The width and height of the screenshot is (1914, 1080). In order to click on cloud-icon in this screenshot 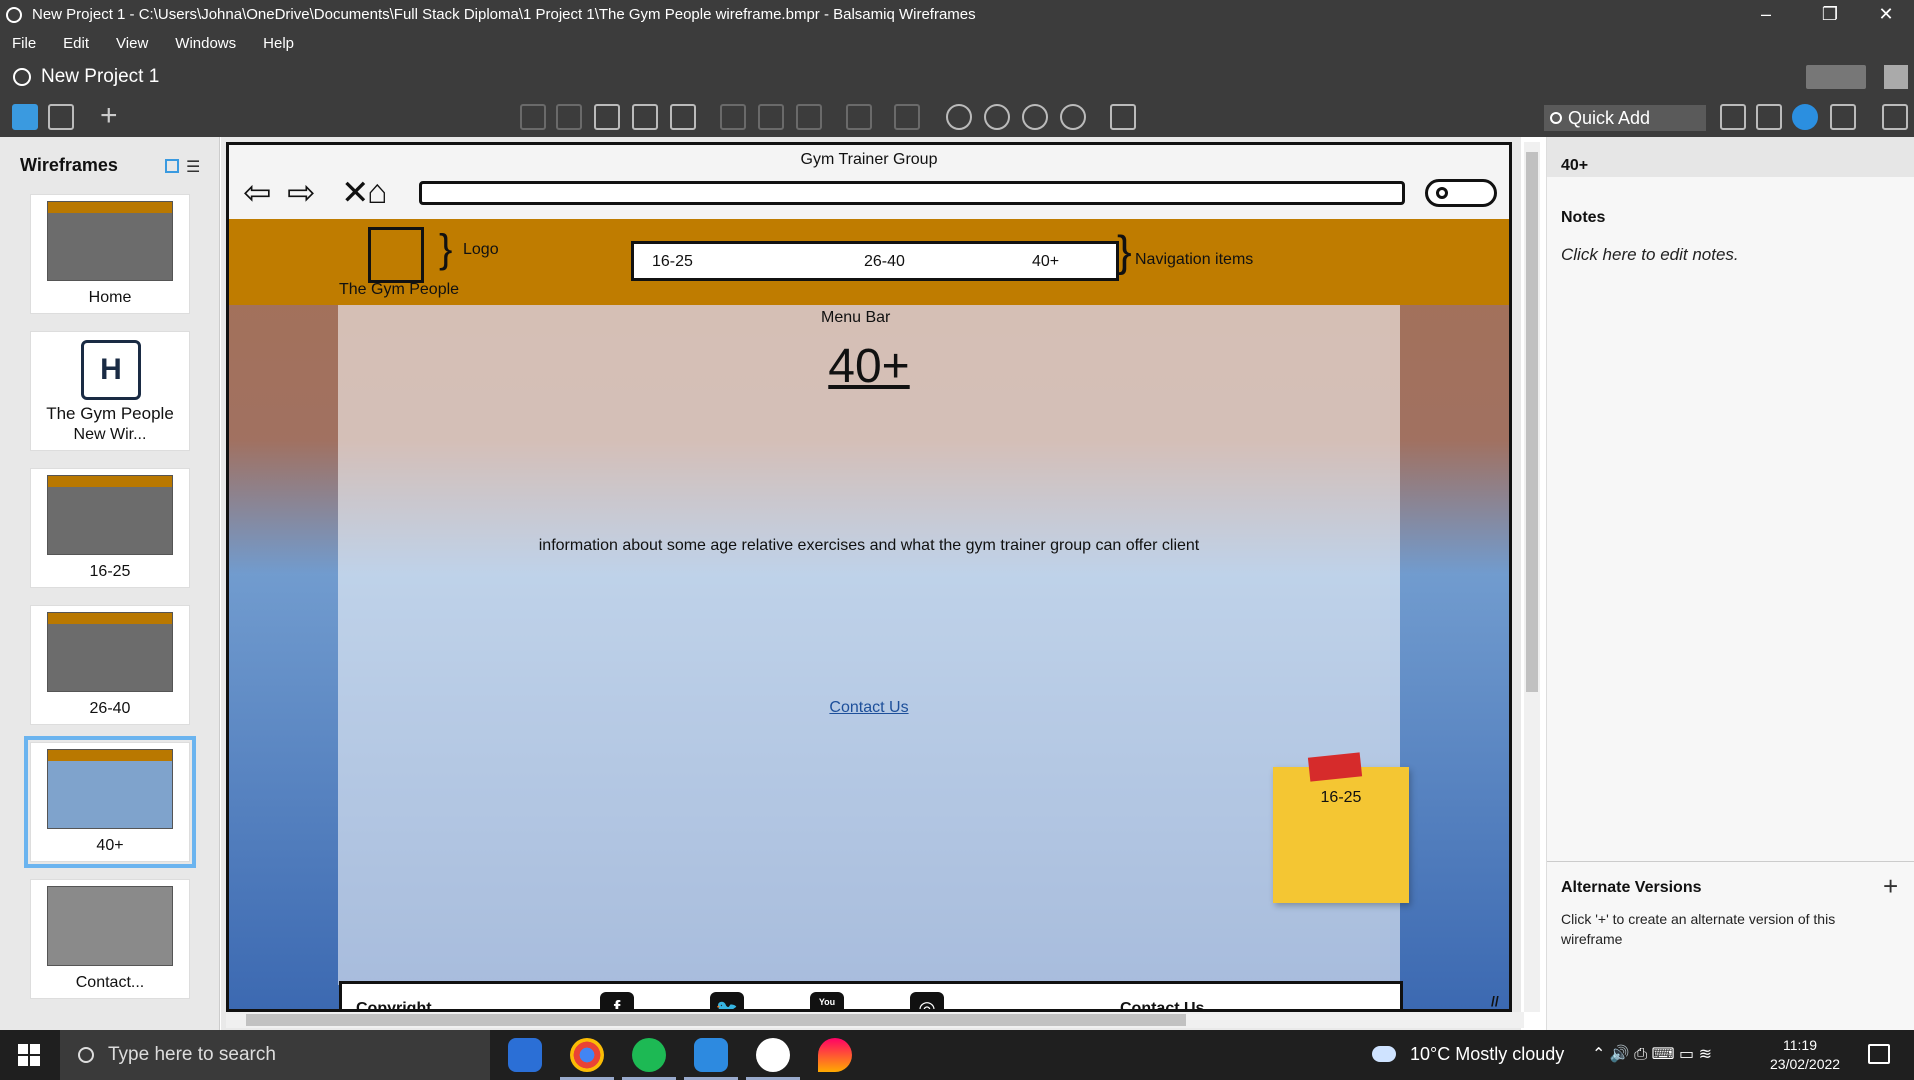, I will do `click(1384, 1054)`.